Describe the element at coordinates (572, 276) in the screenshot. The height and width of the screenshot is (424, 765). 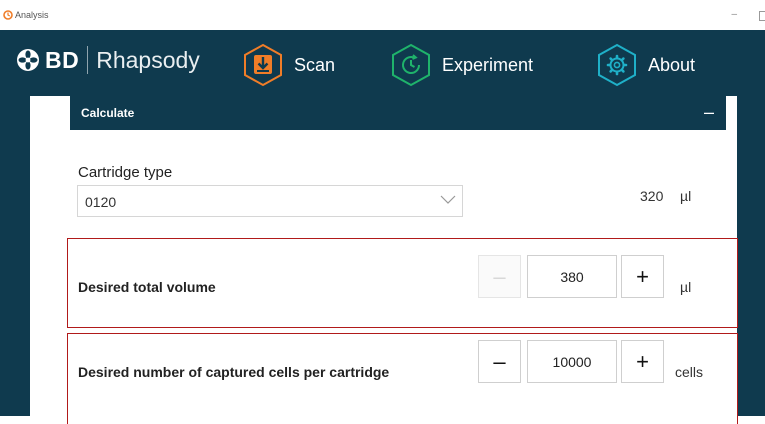
I see `total-volume-input: 380` at that location.